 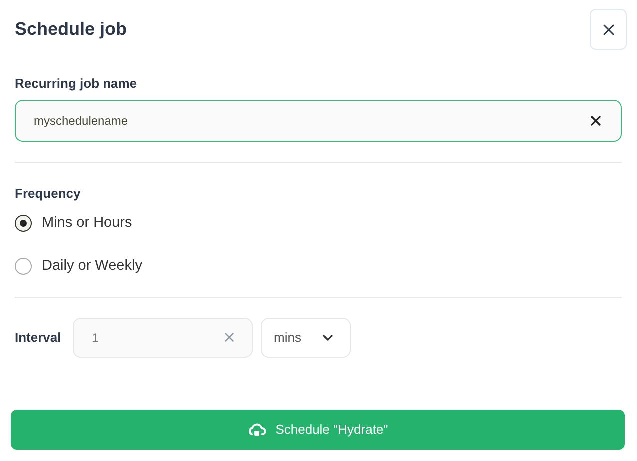 What do you see at coordinates (608, 29) in the screenshot?
I see `close-button` at bounding box center [608, 29].